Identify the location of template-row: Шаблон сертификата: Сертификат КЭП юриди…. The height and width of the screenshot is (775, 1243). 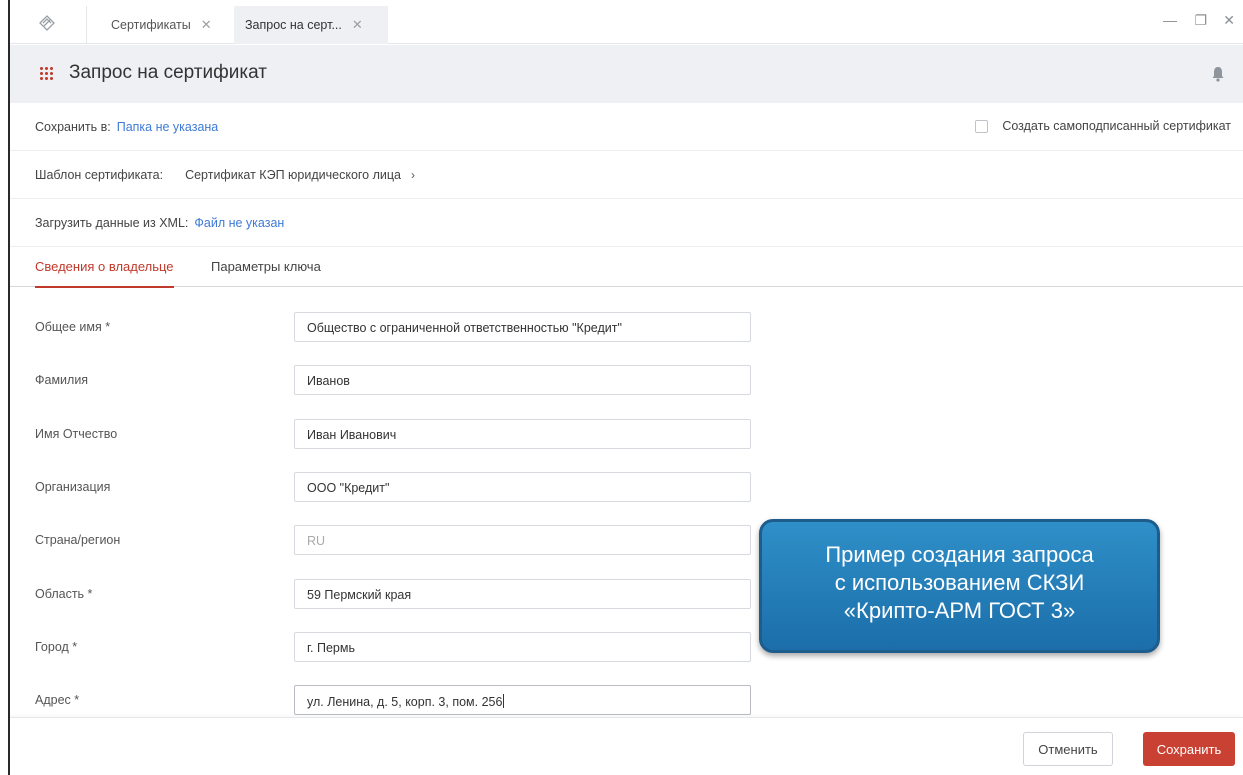
(626, 175).